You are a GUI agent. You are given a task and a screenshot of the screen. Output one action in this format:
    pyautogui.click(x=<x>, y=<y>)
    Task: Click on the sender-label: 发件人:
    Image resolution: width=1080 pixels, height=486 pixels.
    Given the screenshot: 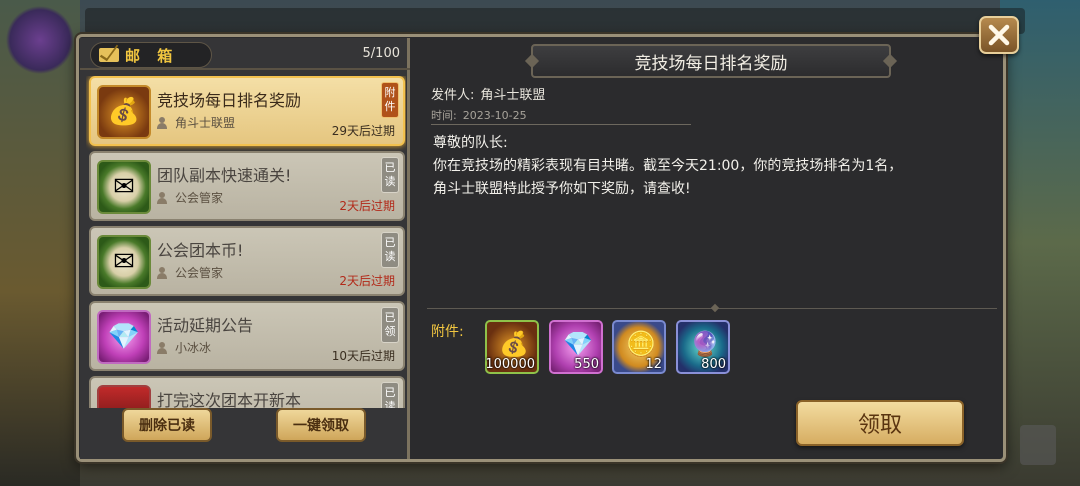 What is the action you would take?
    pyautogui.click(x=453, y=95)
    